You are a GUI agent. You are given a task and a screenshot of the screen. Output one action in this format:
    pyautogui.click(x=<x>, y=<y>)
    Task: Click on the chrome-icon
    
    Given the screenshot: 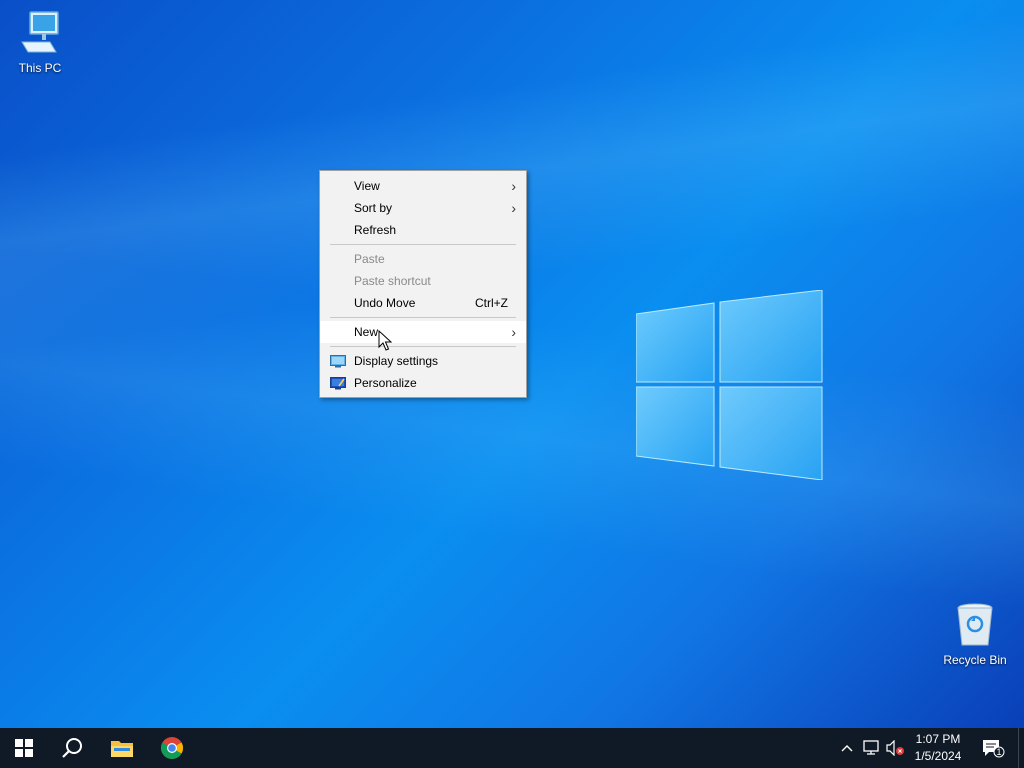 What is the action you would take?
    pyautogui.click(x=172, y=748)
    